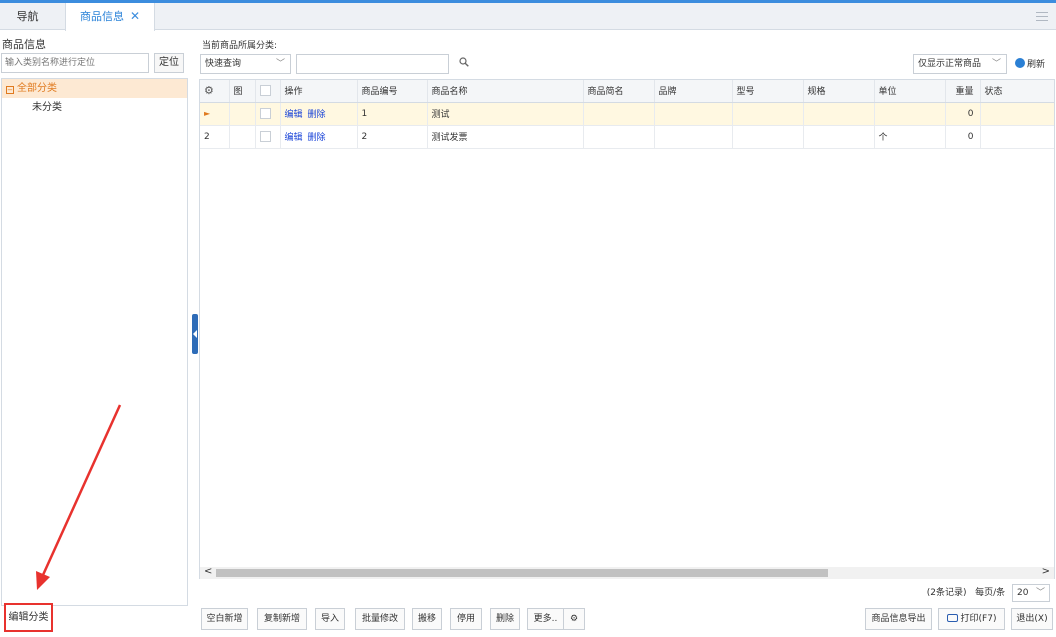  Describe the element at coordinates (839, 91) in the screenshot. I see `column-header-spec: 规格` at that location.